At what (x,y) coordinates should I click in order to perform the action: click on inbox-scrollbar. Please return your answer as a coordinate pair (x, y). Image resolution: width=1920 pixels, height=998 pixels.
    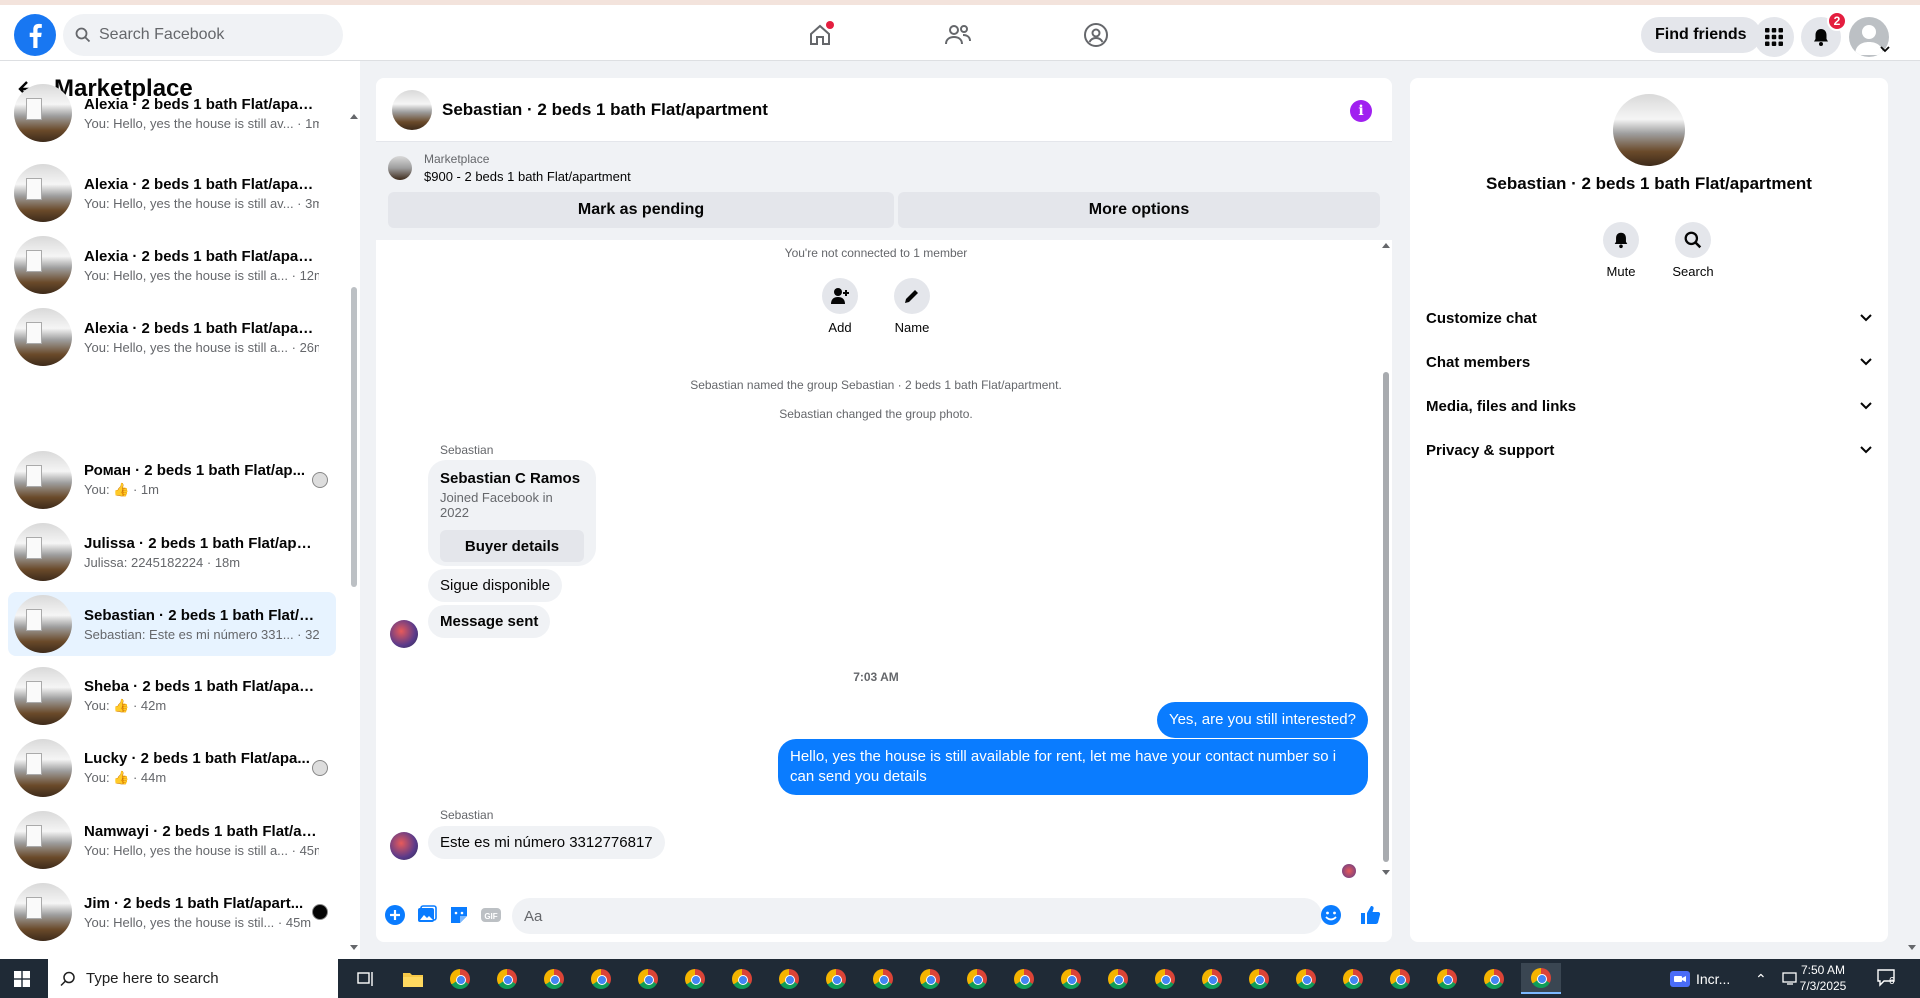
    Looking at the image, I should click on (354, 510).